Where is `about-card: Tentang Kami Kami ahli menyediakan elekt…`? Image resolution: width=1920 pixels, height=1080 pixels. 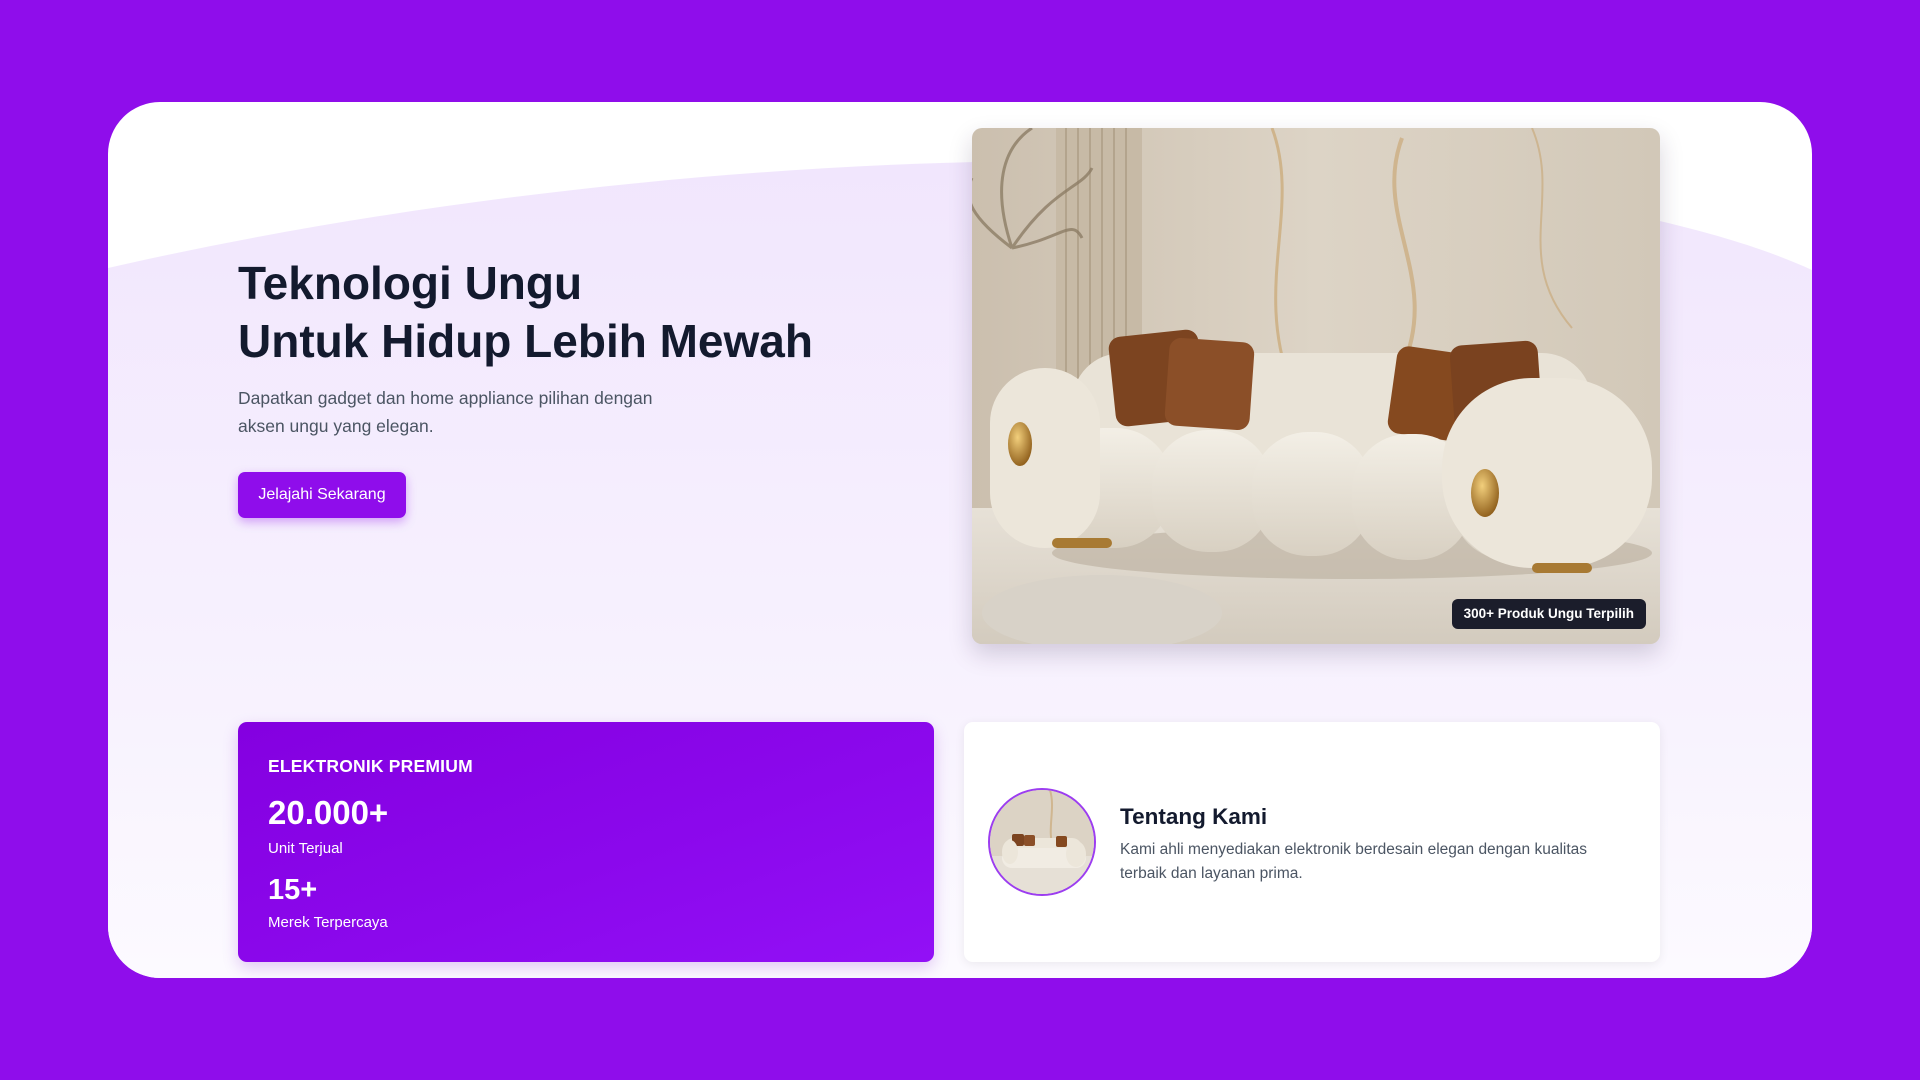
about-card: Tentang Kami Kami ahli menyediakan elekt… is located at coordinates (1312, 842).